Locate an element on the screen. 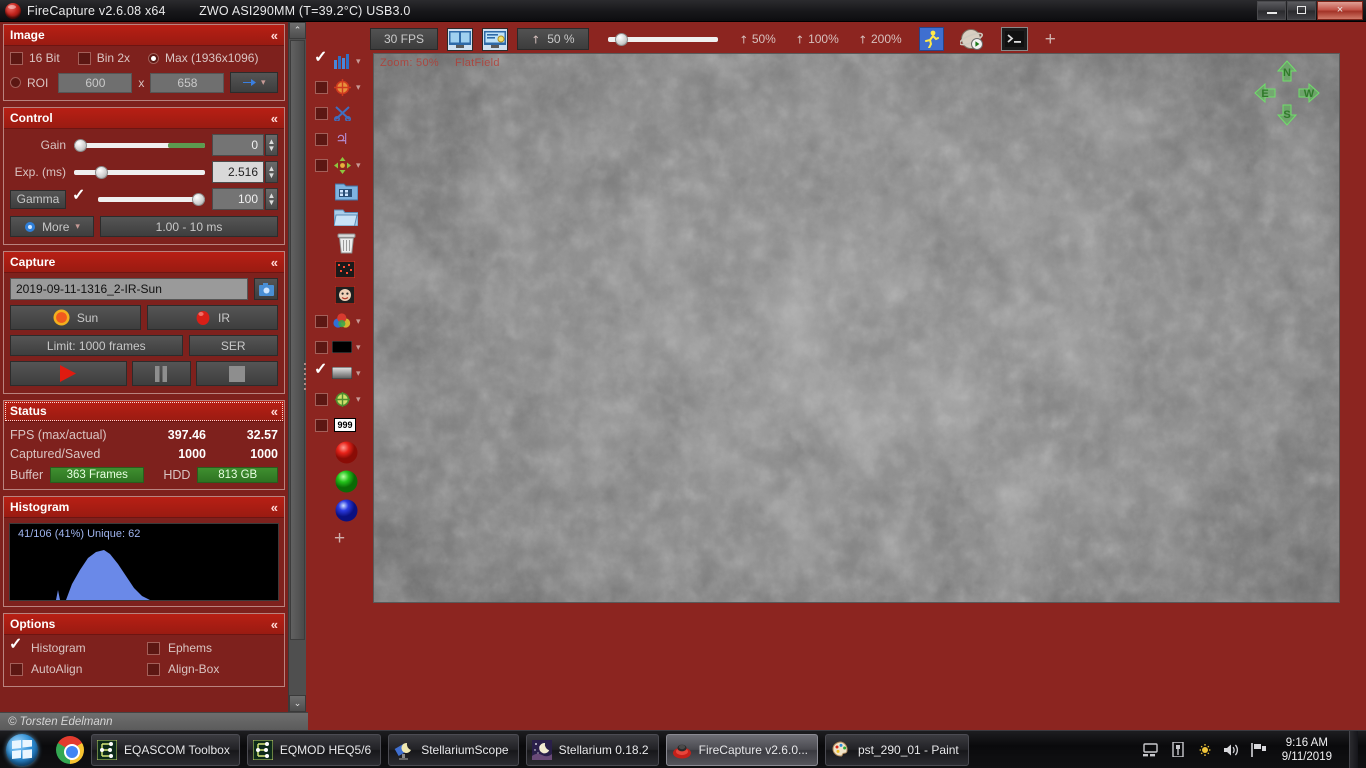 This screenshot has height=768, width=1366. compass-widget: N E W S is located at coordinates (1287, 93).